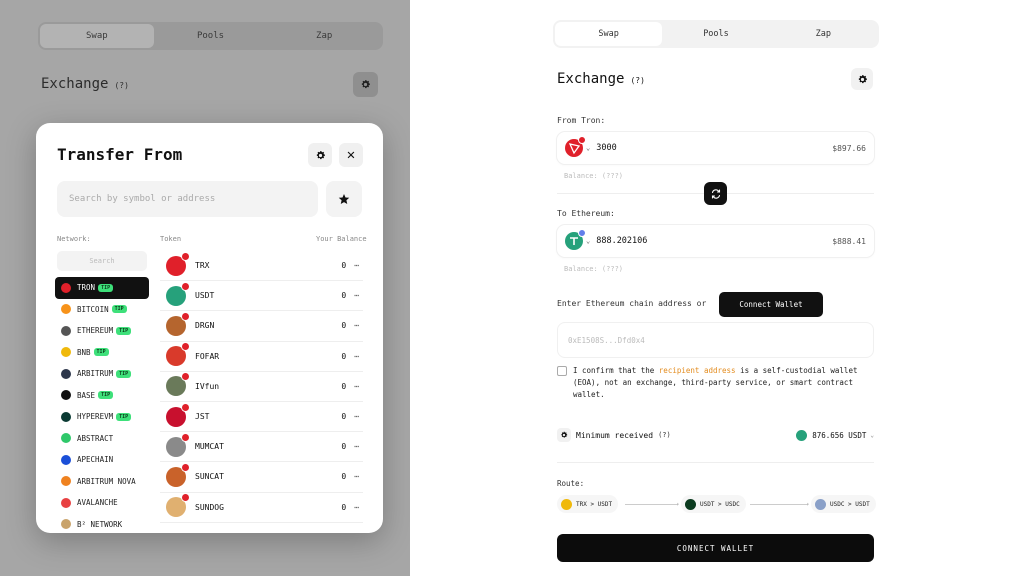 The height and width of the screenshot is (576, 1024). I want to click on network-item: ABSTRACT, so click(102, 439).